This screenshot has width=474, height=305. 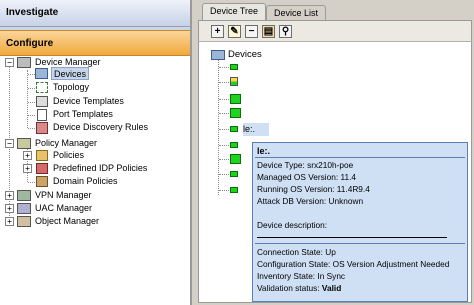 I want to click on policy-manager-icon, so click(x=24, y=143).